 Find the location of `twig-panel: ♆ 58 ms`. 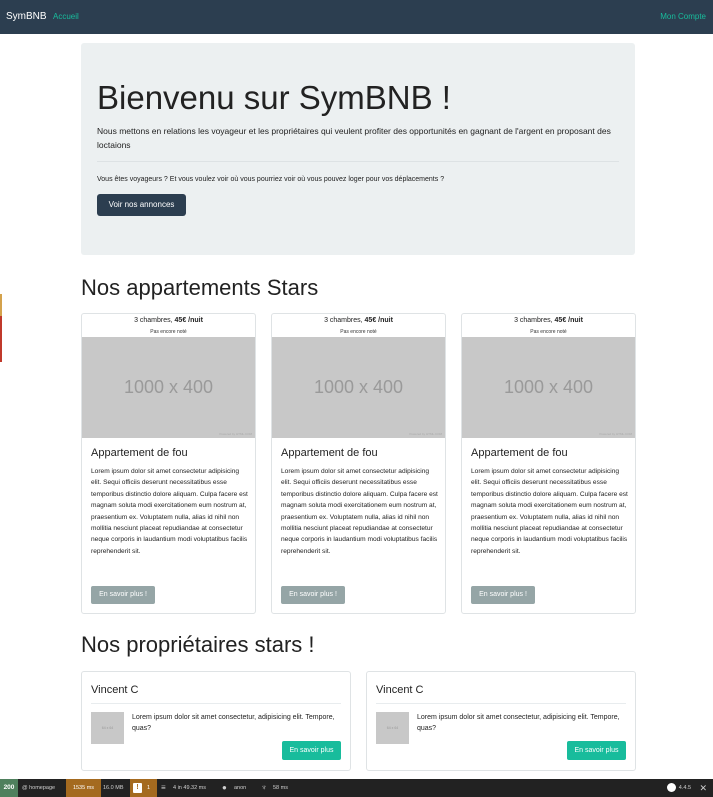

twig-panel: ♆ 58 ms is located at coordinates (274, 788).